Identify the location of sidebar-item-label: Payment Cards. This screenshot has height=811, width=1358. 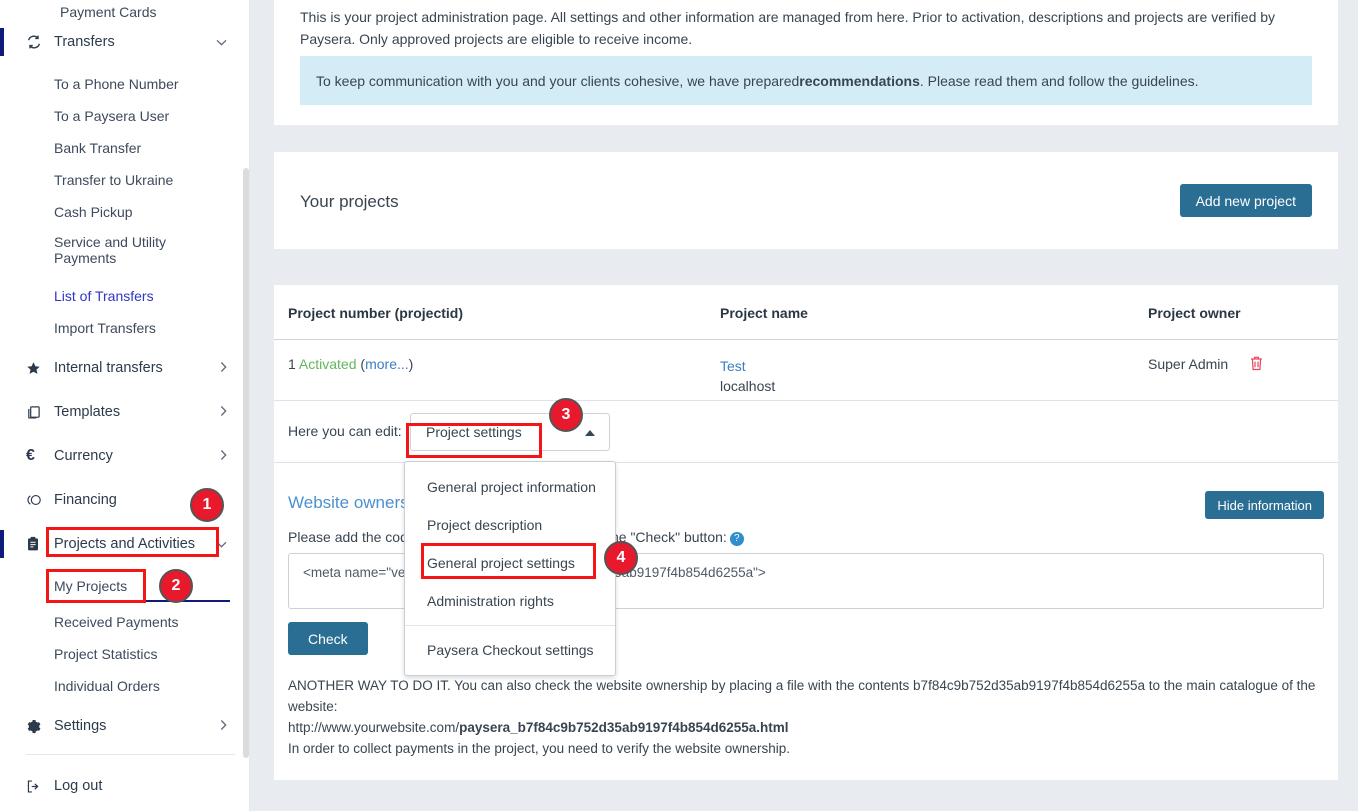
(108, 12).